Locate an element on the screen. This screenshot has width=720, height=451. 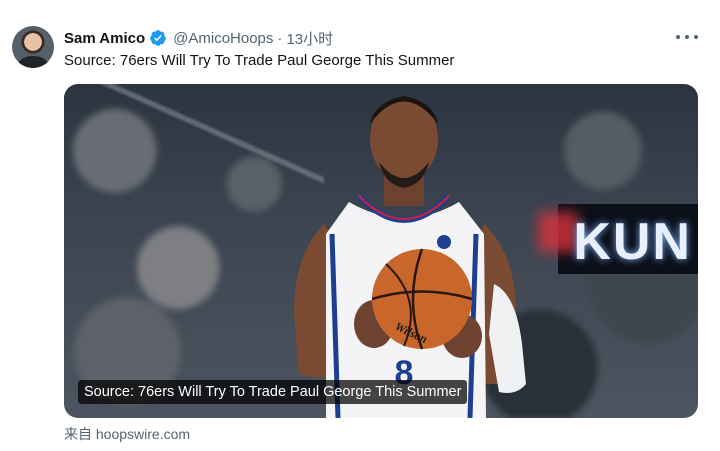
author-avatar is located at coordinates (33, 47).